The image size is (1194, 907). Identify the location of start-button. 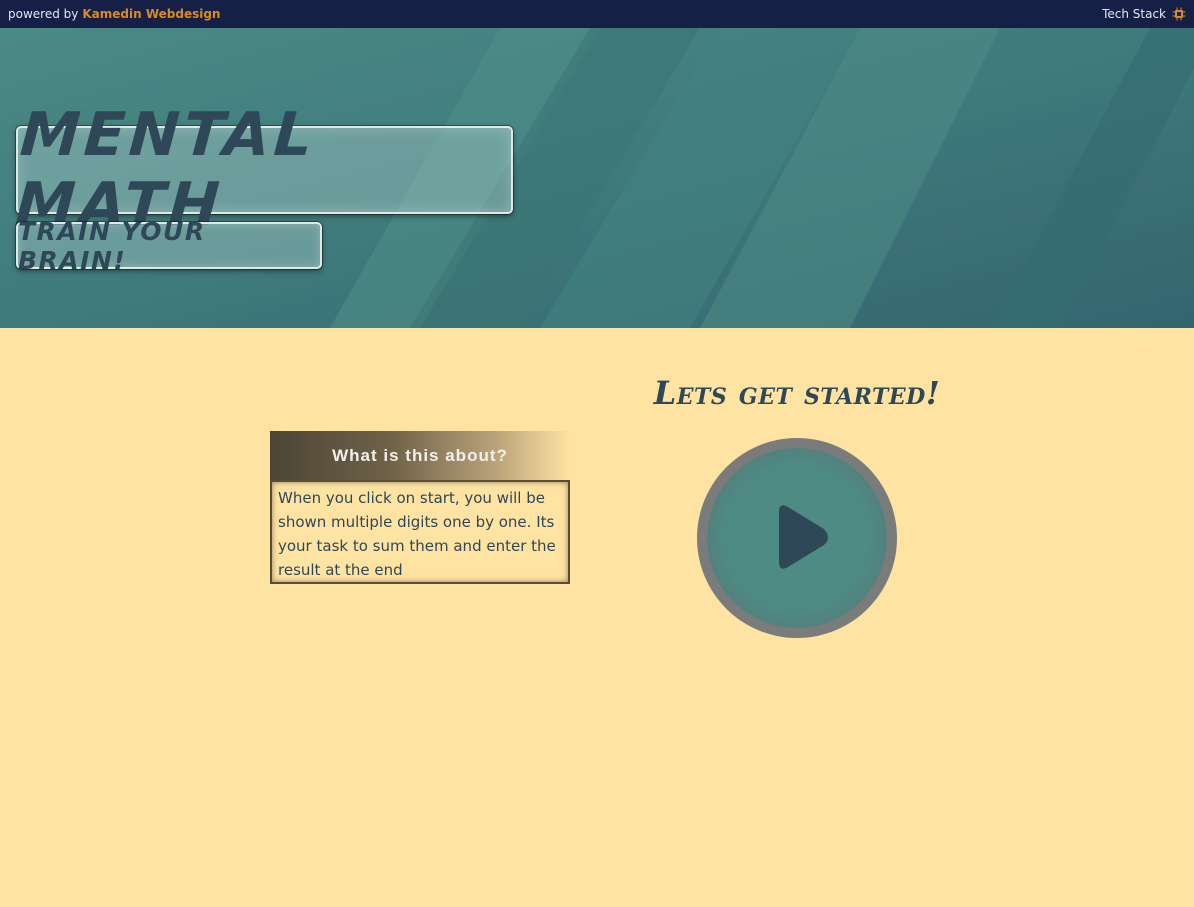
(797, 538).